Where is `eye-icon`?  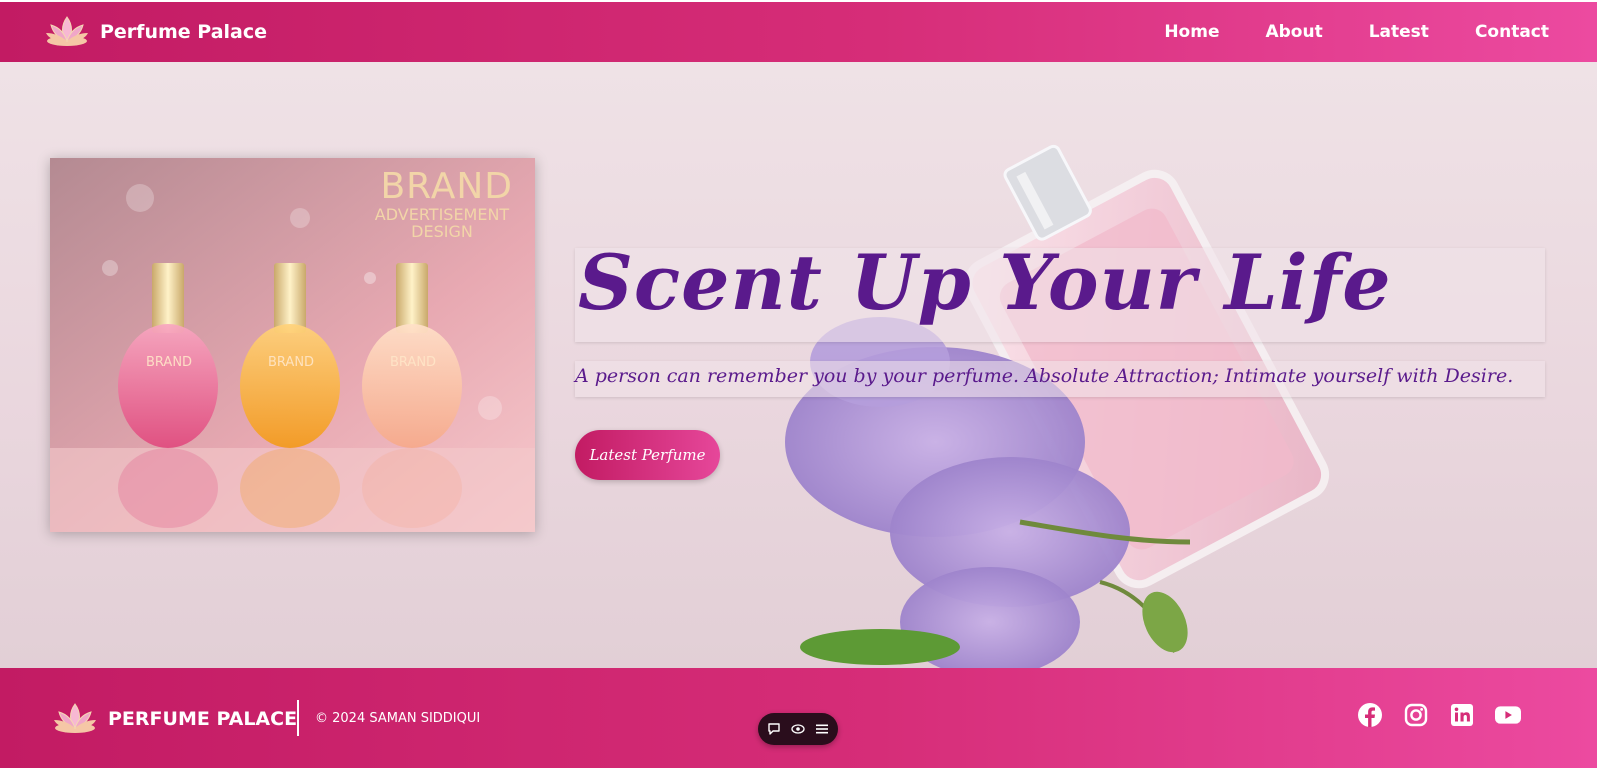
eye-icon is located at coordinates (798, 729).